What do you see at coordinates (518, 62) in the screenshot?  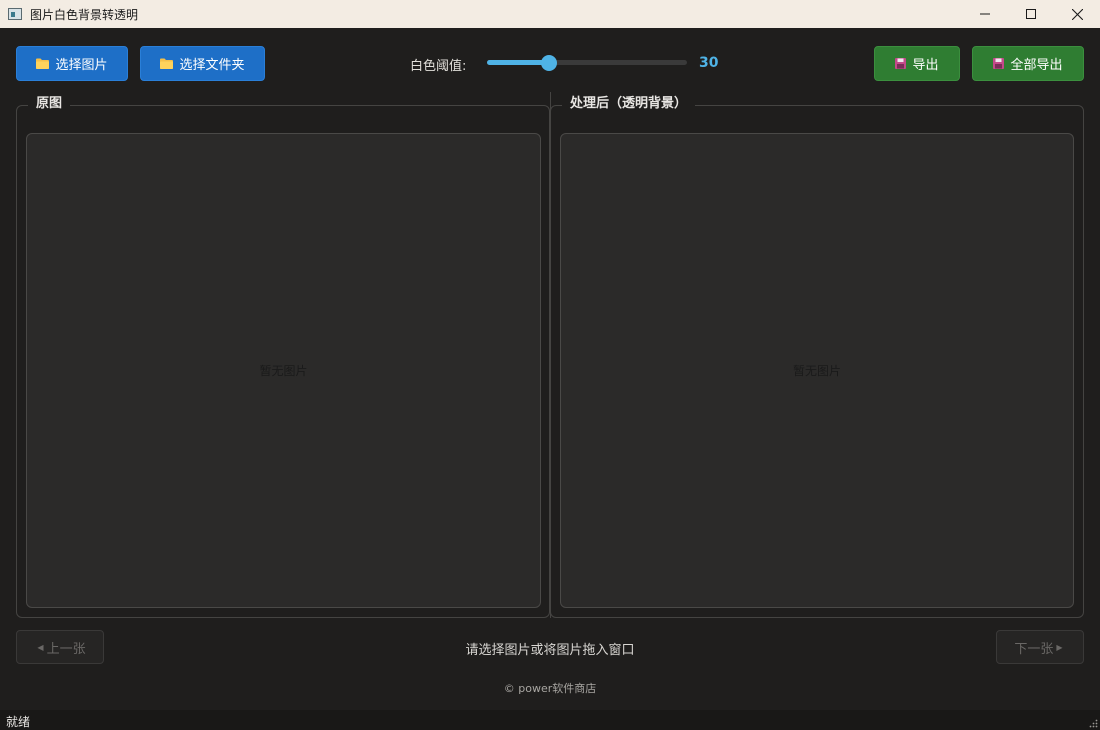 I see `slider-fill` at bounding box center [518, 62].